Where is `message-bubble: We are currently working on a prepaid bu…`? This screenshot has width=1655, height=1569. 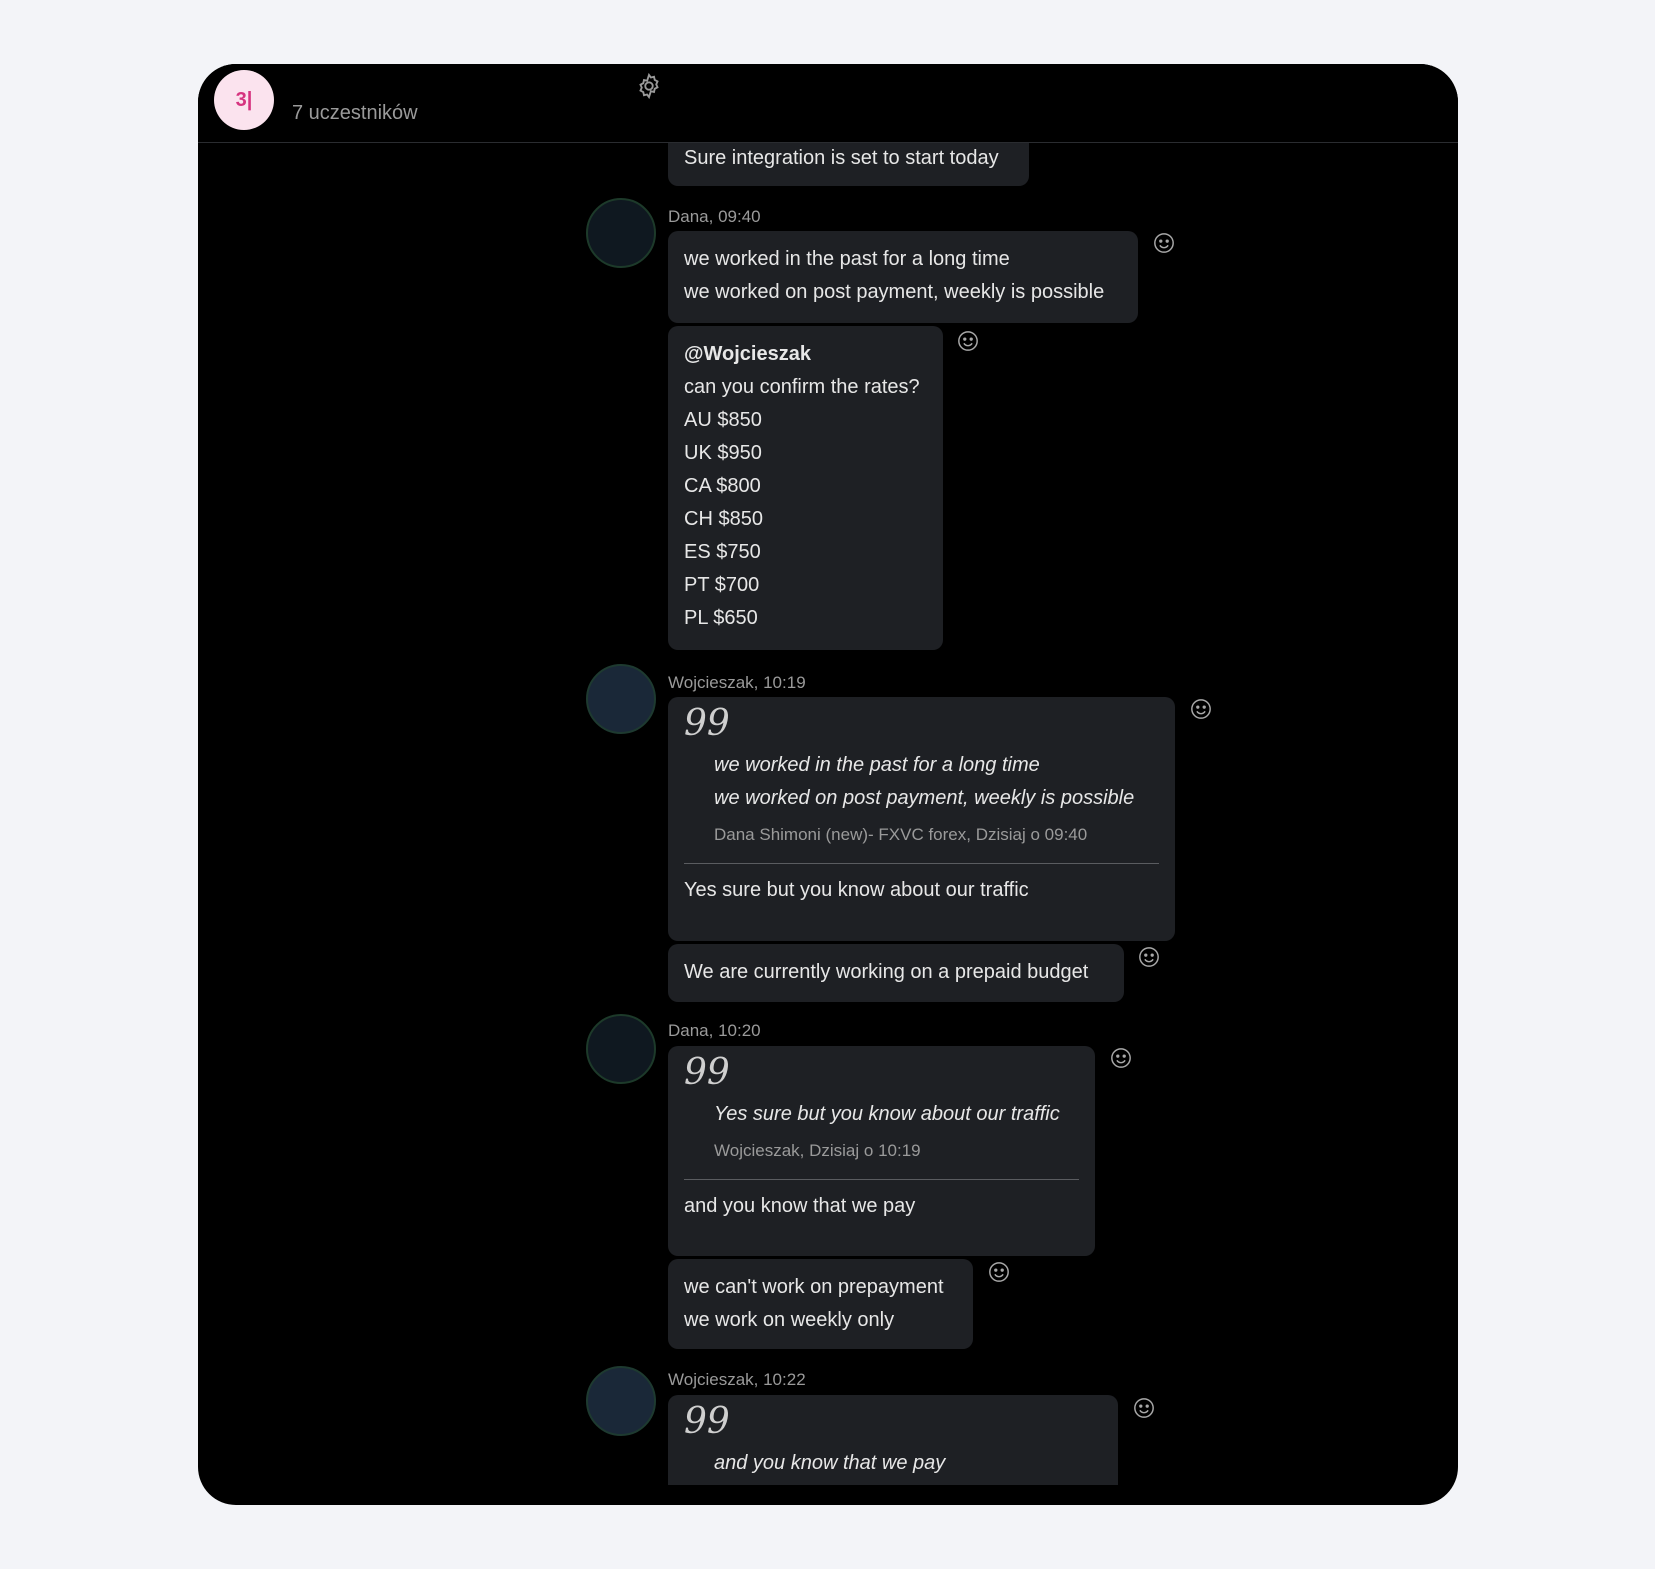
message-bubble: We are currently working on a prepaid bu… is located at coordinates (896, 973).